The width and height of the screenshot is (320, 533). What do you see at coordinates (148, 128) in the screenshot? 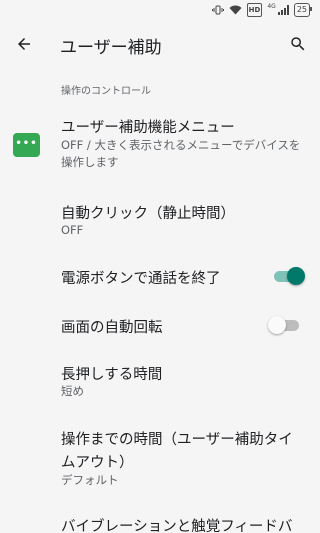
I see `item-title: ユーザー補助機能メニュー` at bounding box center [148, 128].